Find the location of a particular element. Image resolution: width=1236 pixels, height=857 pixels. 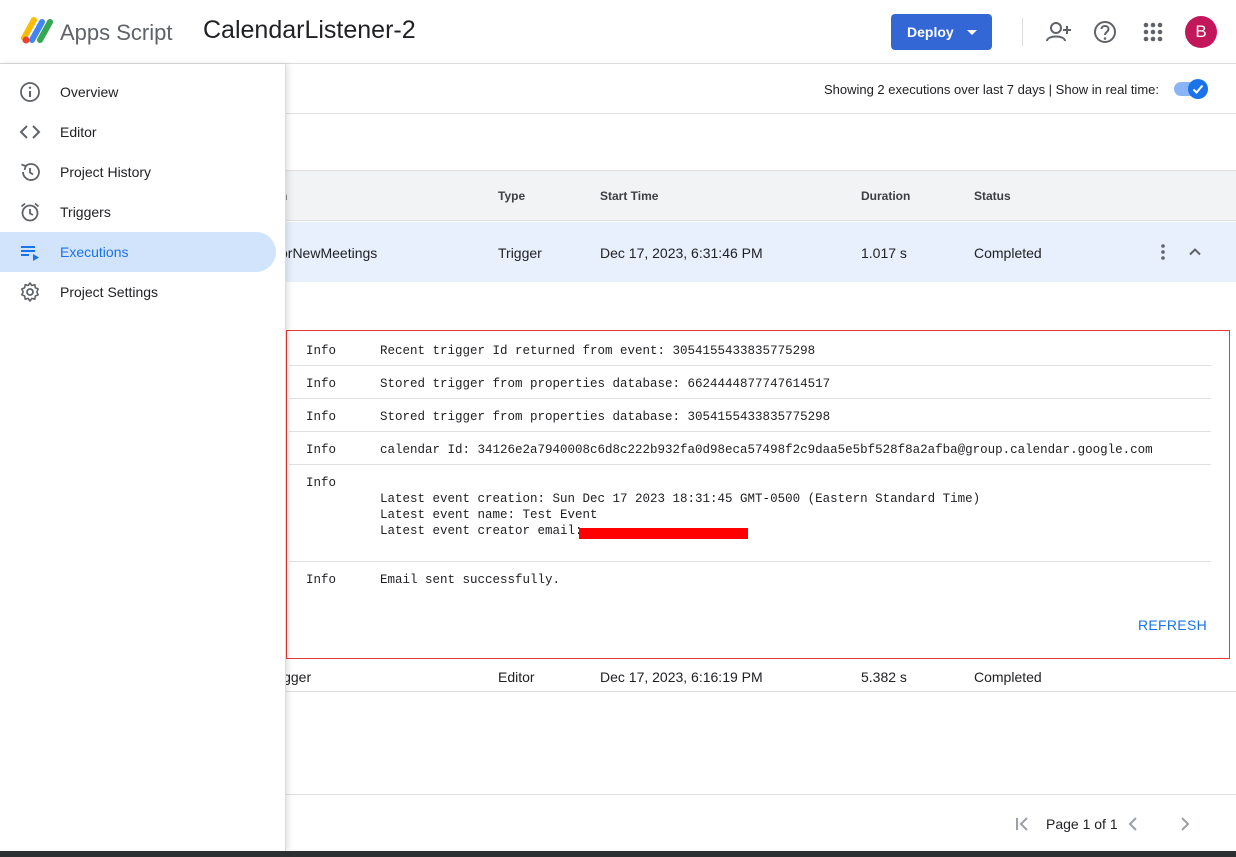

first-page-icon is located at coordinates (1022, 824).